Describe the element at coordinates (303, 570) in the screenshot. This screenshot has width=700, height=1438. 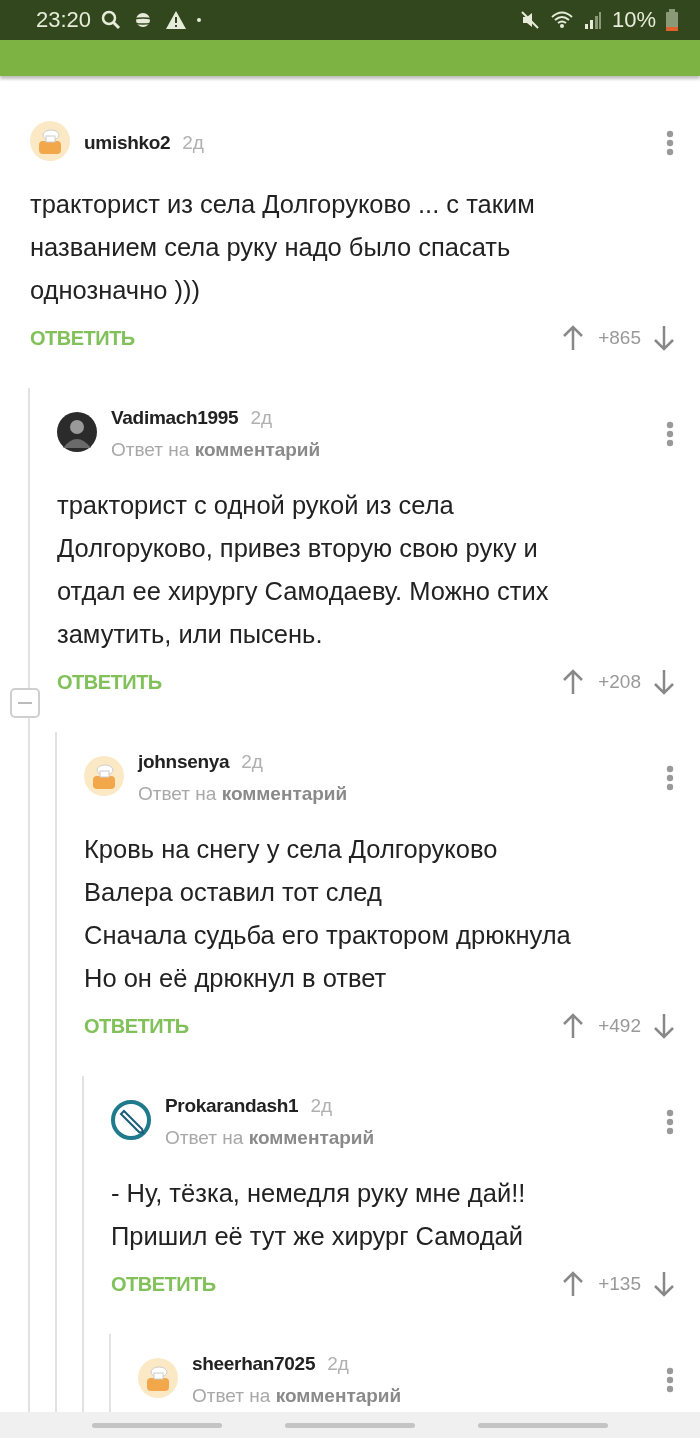
I see `comment-text: тракторист с одной рукой из села Долгоруково, привез вторую свою руку и отдал ее хирургу Самодаеву. Можно стих замутить, или пысень.` at that location.